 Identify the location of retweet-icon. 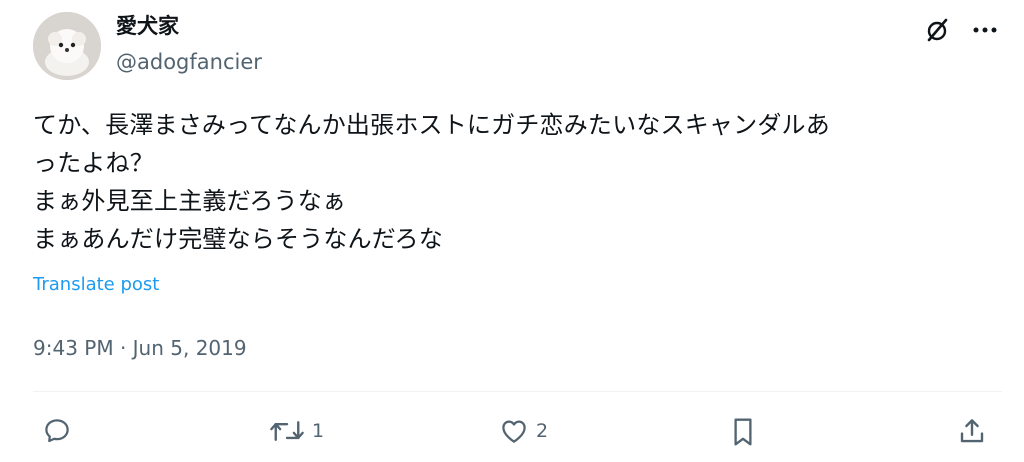
(287, 431).